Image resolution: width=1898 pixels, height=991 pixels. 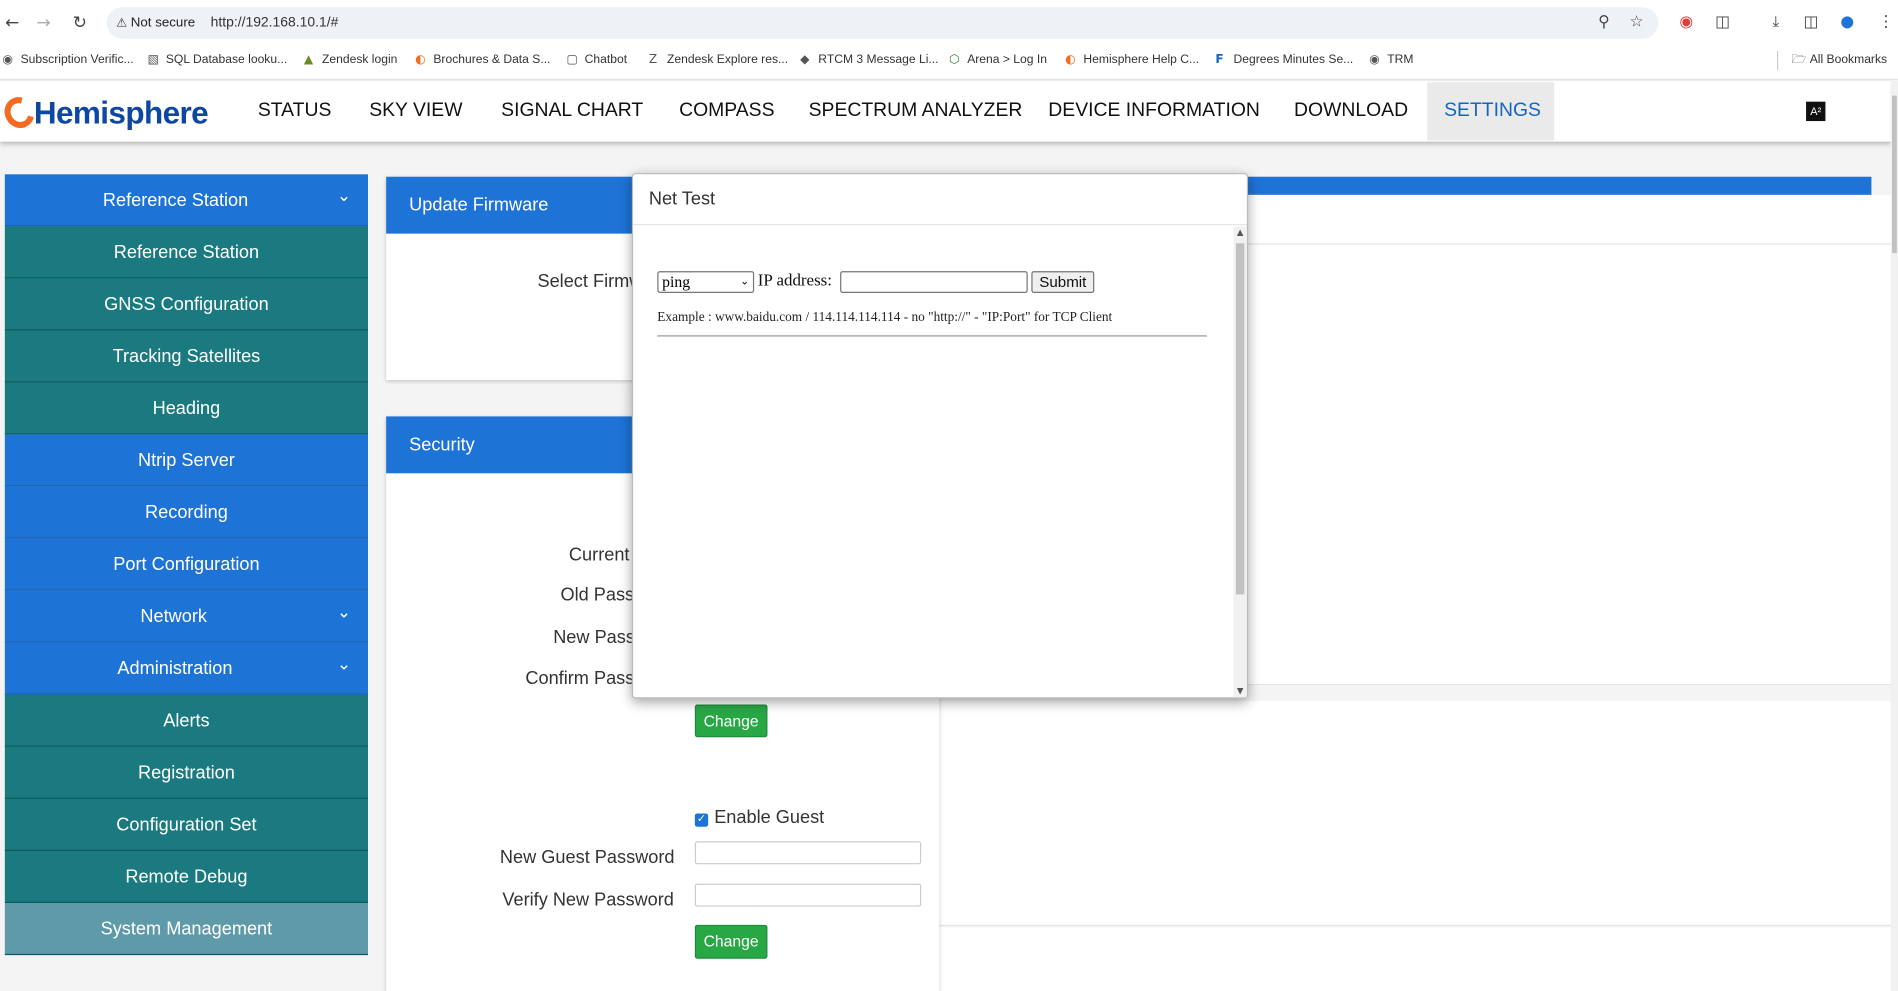 I want to click on address-bar, so click(x=882, y=23).